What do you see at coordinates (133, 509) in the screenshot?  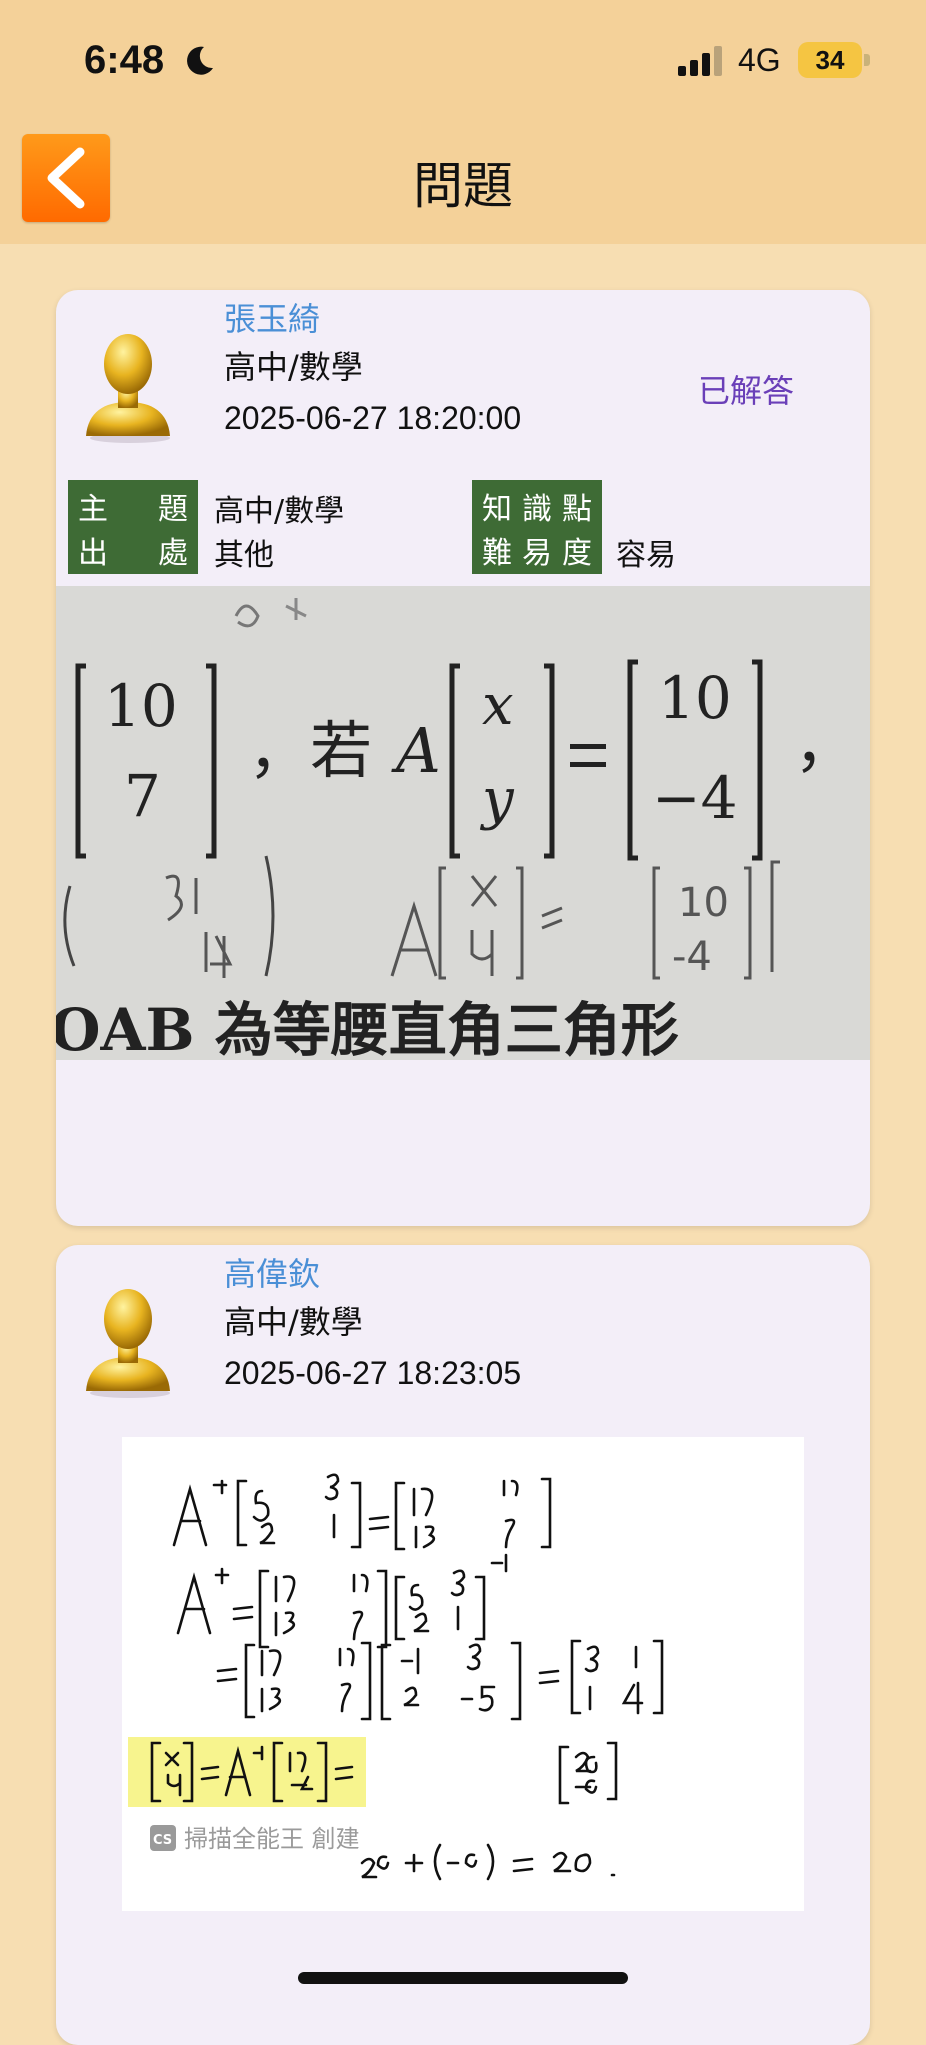 I see `topic-label: 主 題` at bounding box center [133, 509].